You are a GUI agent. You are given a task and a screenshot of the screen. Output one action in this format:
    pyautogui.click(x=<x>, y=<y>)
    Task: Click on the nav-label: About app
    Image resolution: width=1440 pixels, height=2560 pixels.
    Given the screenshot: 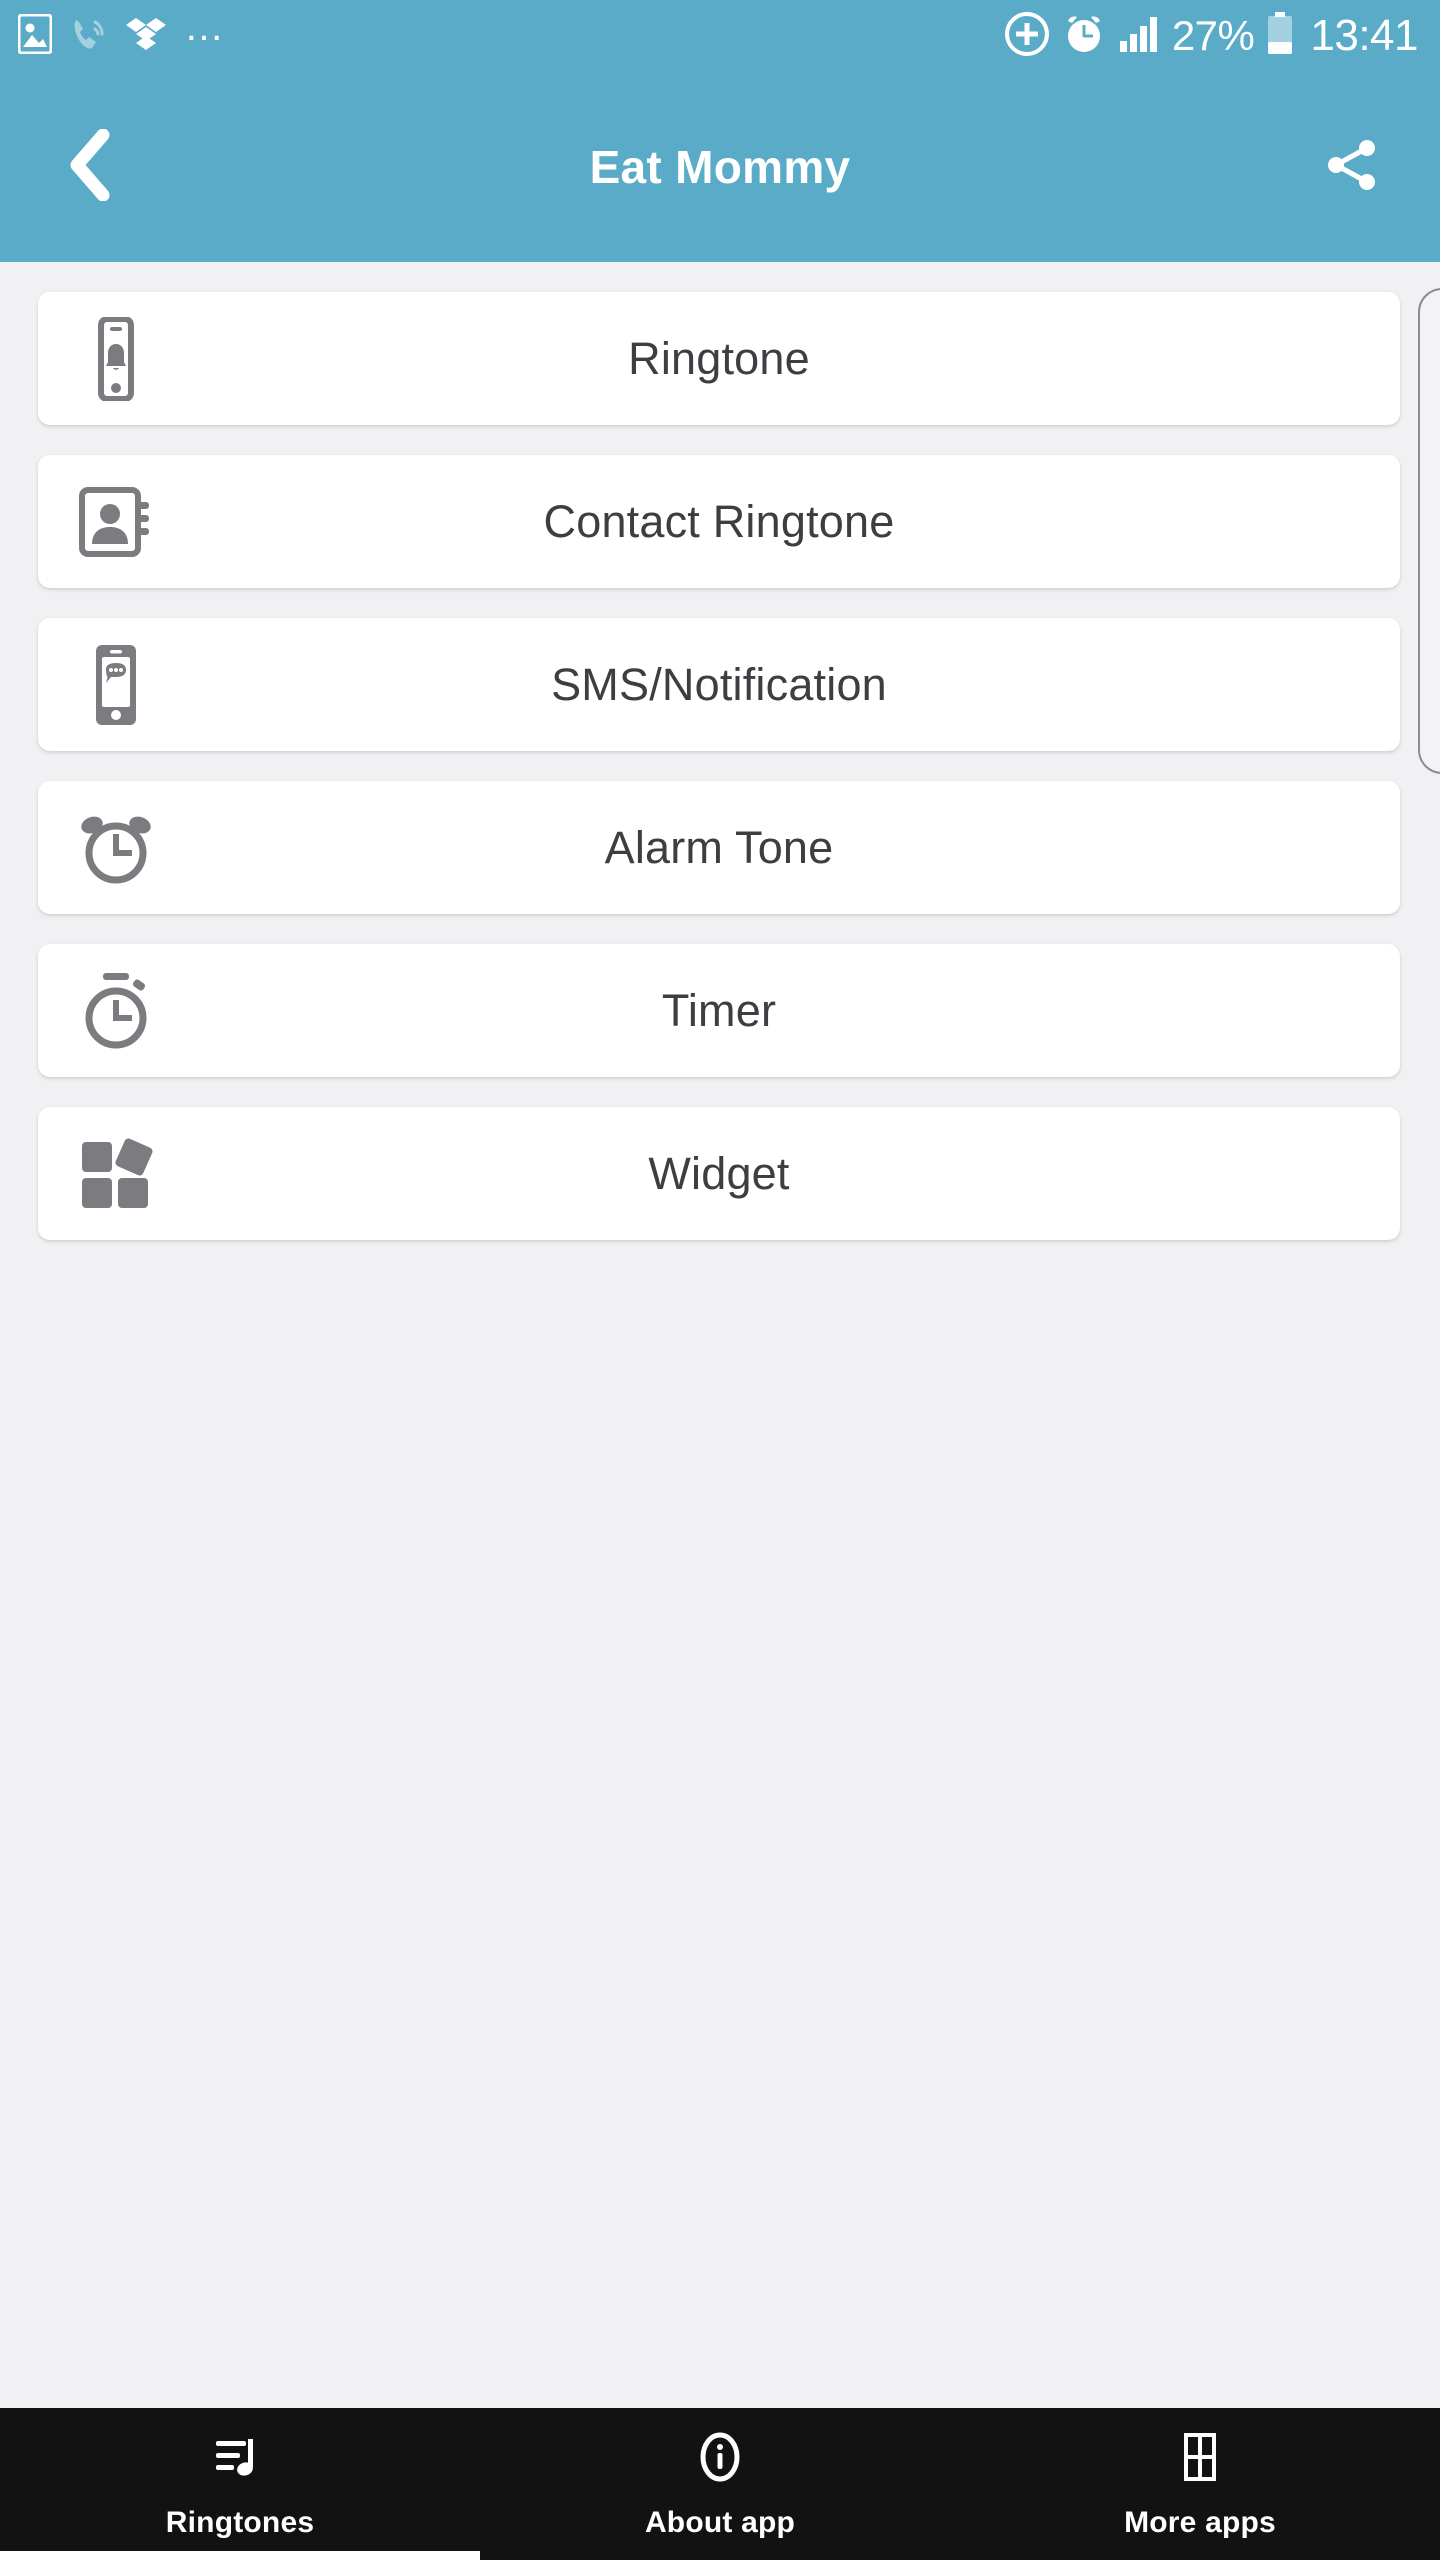 What is the action you would take?
    pyautogui.click(x=720, y=2522)
    